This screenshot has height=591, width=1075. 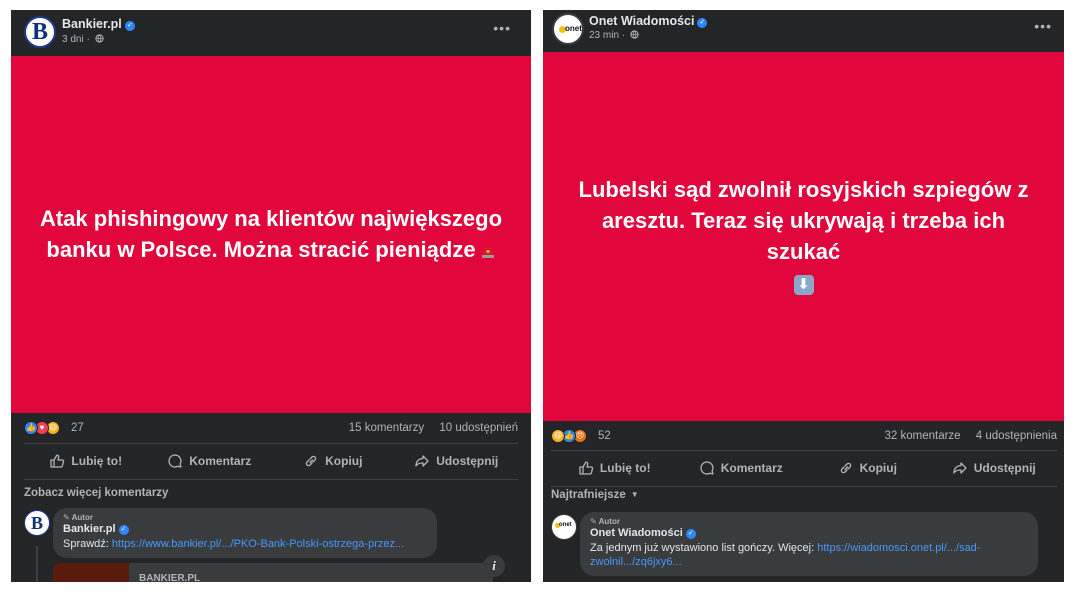 What do you see at coordinates (245, 529) in the screenshot?
I see `comment-author: Bankier.pl ✓` at bounding box center [245, 529].